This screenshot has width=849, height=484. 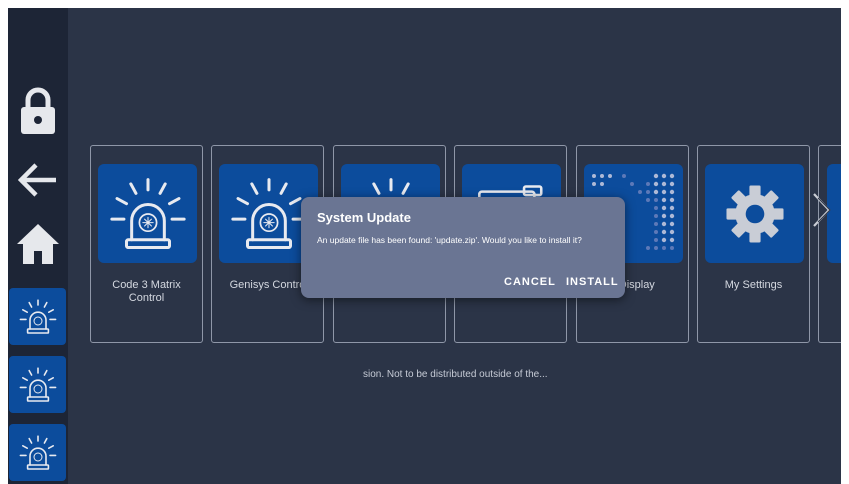 I want to click on gear-icon, so click(x=754, y=213).